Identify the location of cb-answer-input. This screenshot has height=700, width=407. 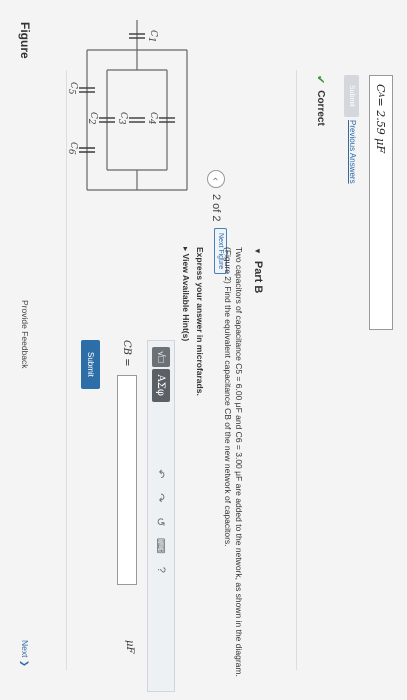
(127, 479).